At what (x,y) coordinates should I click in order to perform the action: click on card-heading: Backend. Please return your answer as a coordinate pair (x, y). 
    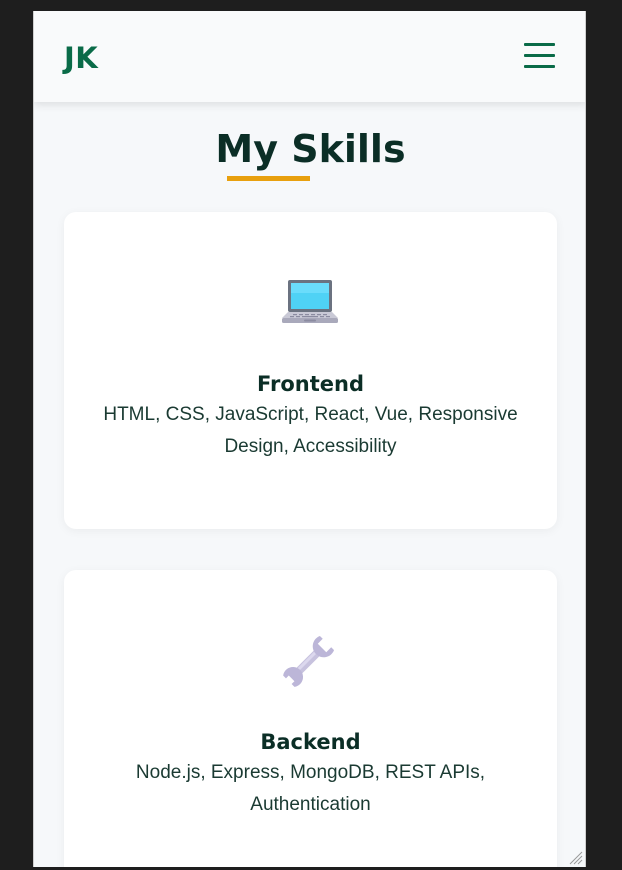
    Looking at the image, I should click on (310, 742).